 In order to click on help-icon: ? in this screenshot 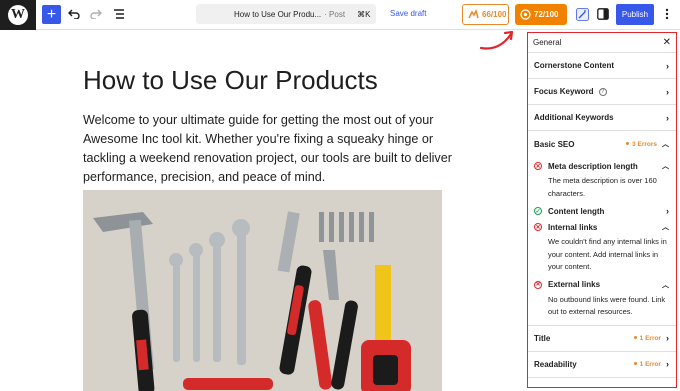, I will do `click(602, 91)`.